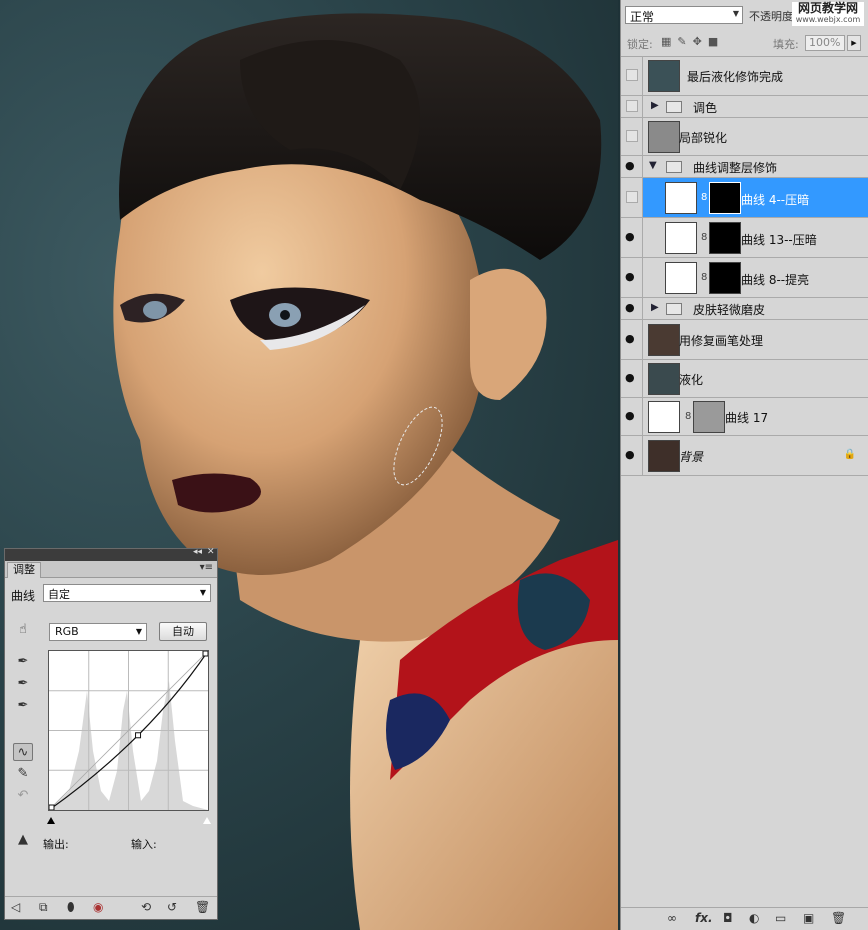 The height and width of the screenshot is (930, 868). Describe the element at coordinates (206, 567) in the screenshot. I see `panel-menu-icon: ▾≡` at that location.